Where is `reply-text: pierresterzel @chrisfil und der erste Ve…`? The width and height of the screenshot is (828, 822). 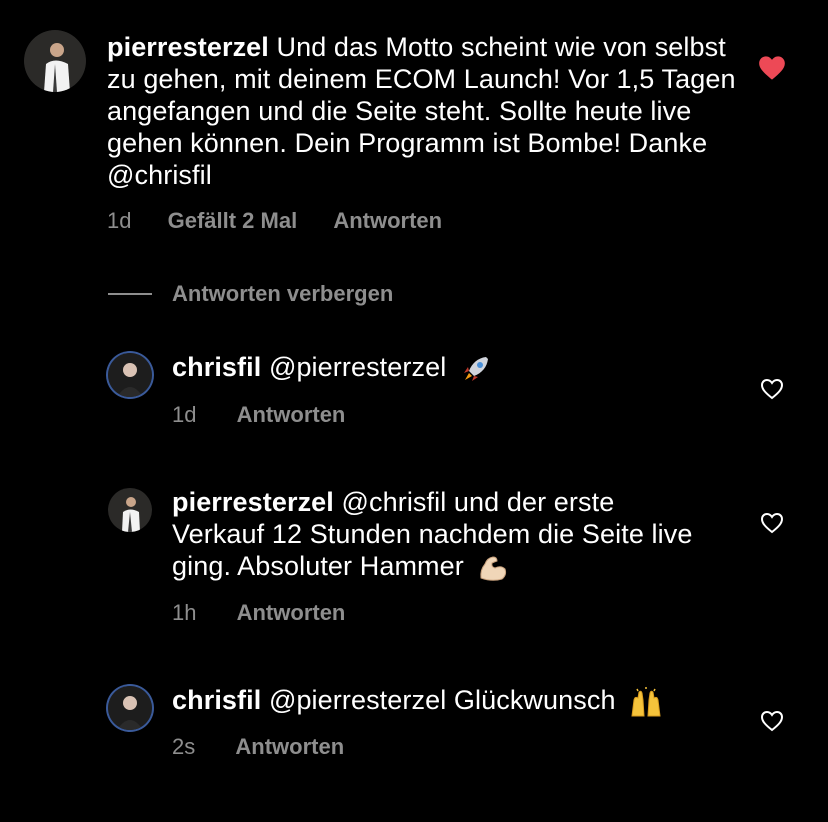 reply-text: pierresterzel @chrisfil und der erste Ve… is located at coordinates (437, 535).